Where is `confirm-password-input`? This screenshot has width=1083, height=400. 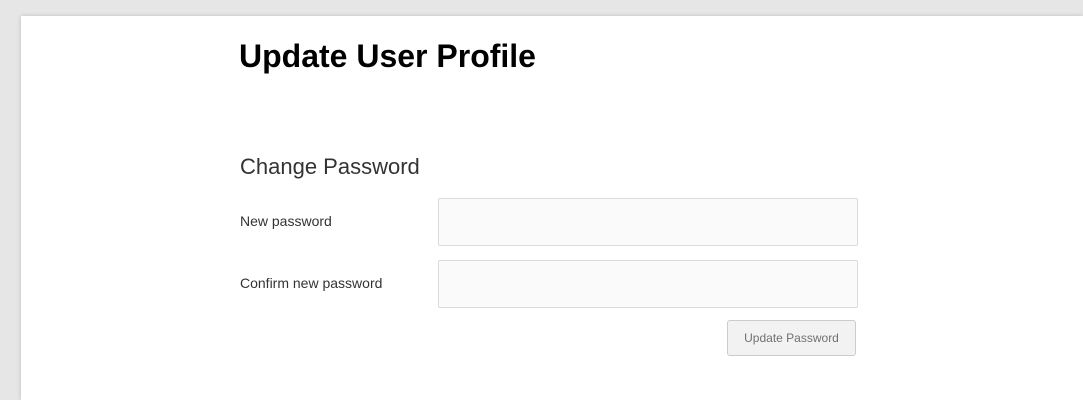
confirm-password-input is located at coordinates (648, 284).